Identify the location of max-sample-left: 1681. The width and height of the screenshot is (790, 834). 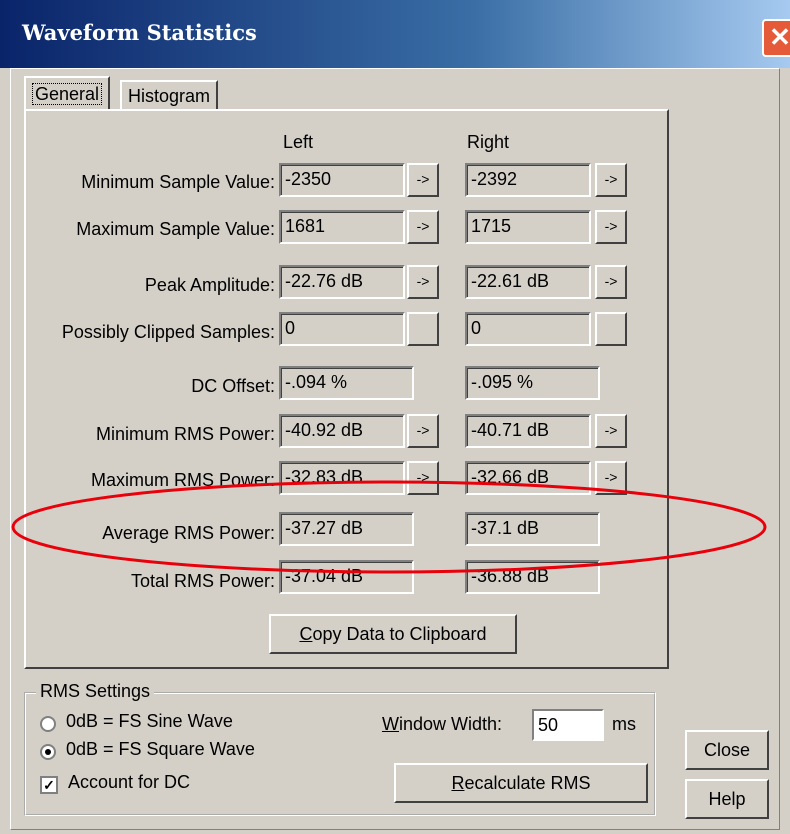
(342, 227).